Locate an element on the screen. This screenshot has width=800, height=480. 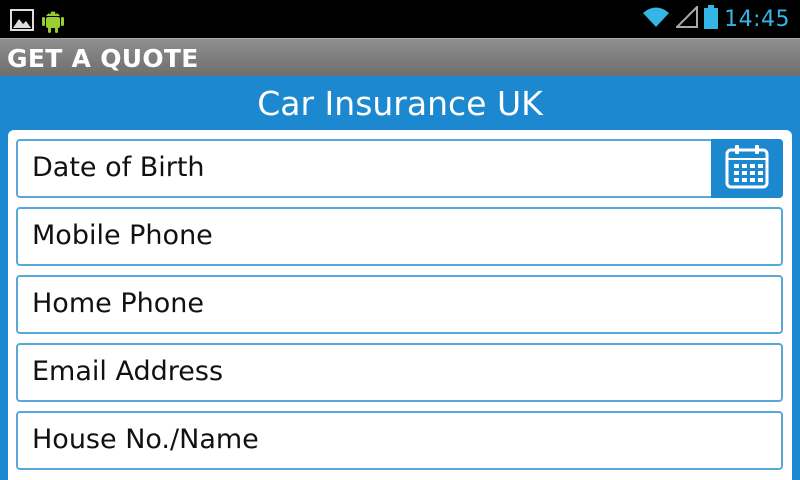
home-phone-label: Home Phone is located at coordinates (118, 303).